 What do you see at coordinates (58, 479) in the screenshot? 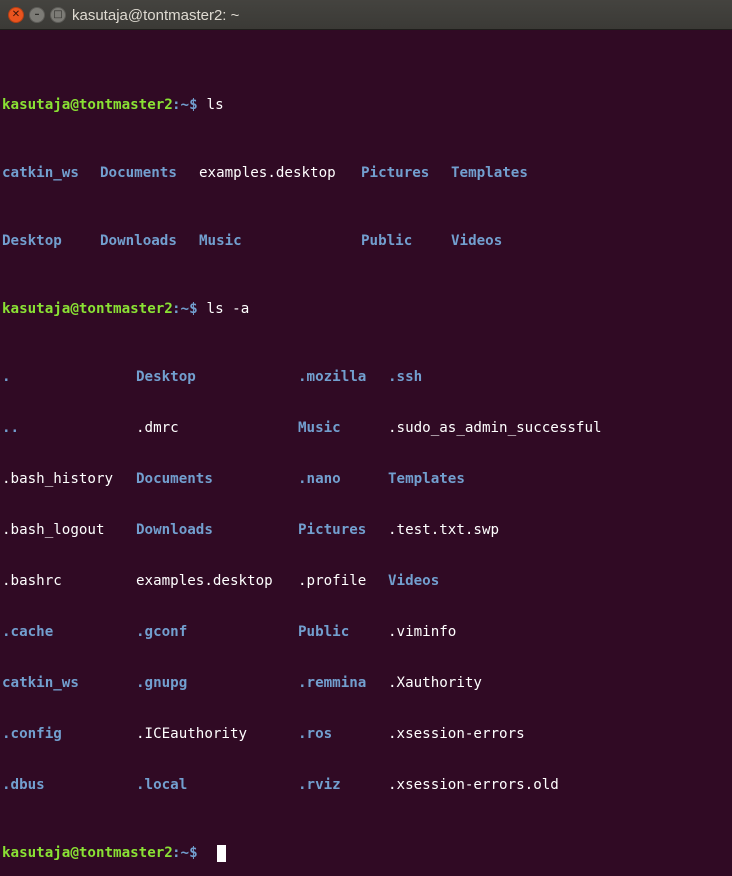
I see `file-entry: .bash_history` at bounding box center [58, 479].